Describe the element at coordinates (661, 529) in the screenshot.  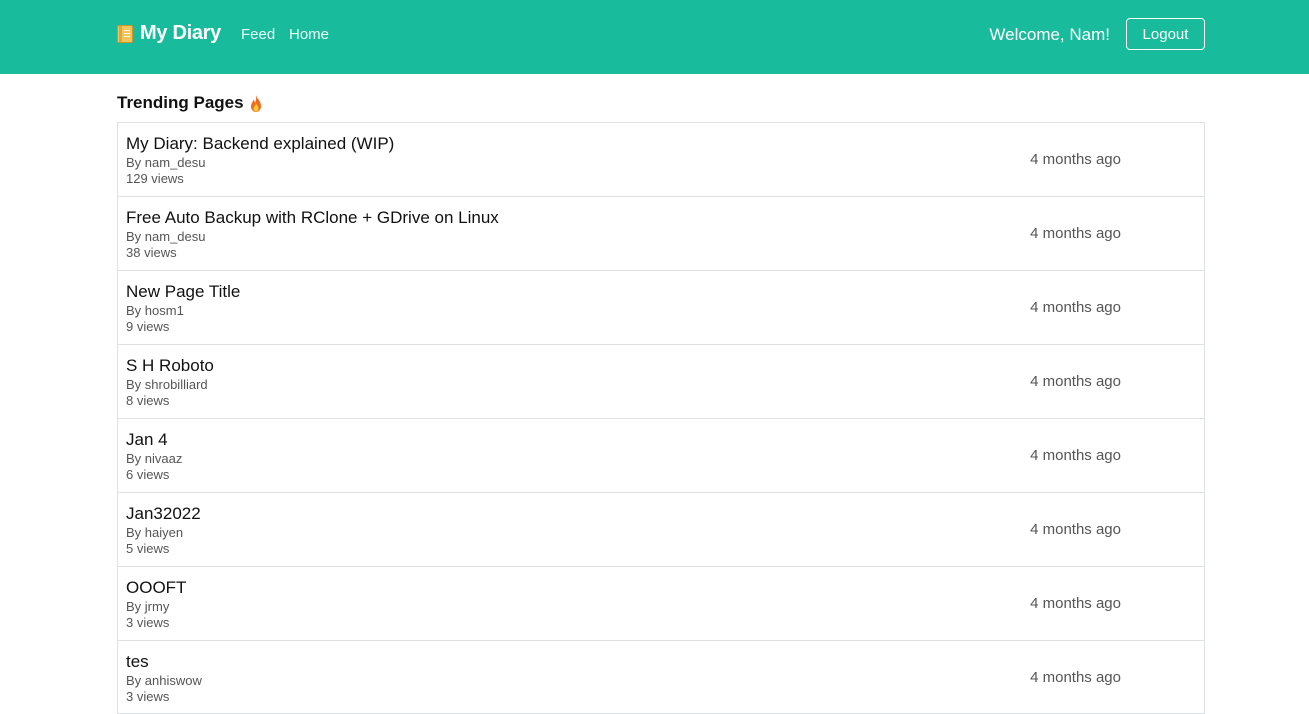
I see `list-item: Jan32022 By haiyen 5 views 4 months ago` at that location.